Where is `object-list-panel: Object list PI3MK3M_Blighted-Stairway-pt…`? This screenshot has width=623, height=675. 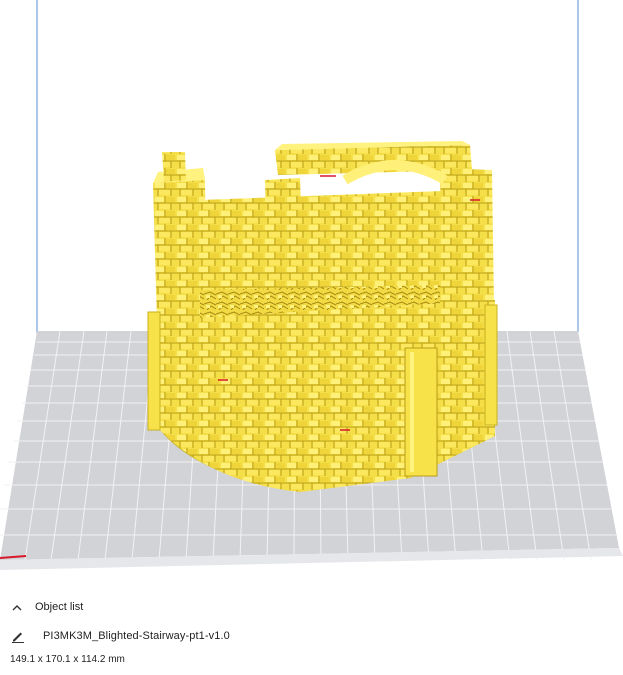 object-list-panel: Object list PI3MK3M_Blighted-Stairway-pt… is located at coordinates (311, 632).